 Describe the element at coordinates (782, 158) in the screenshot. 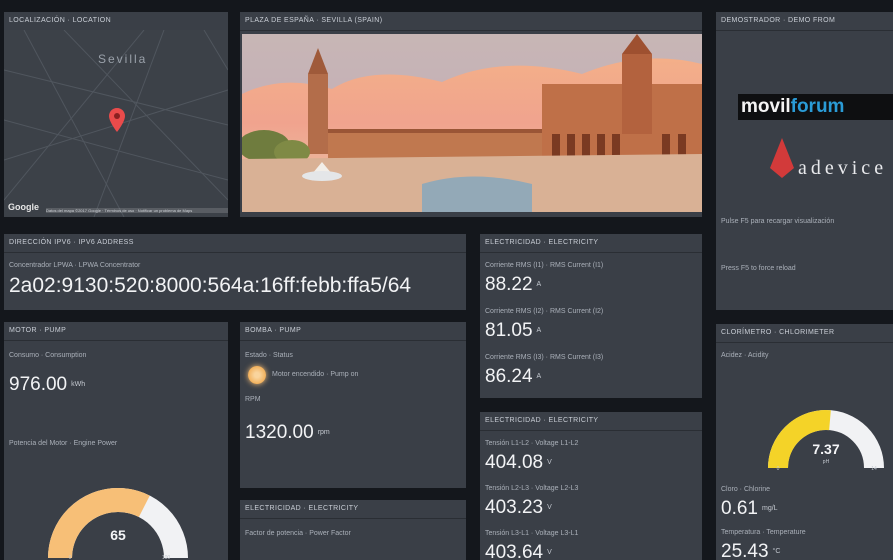

I see `adevice-logo-icon` at that location.